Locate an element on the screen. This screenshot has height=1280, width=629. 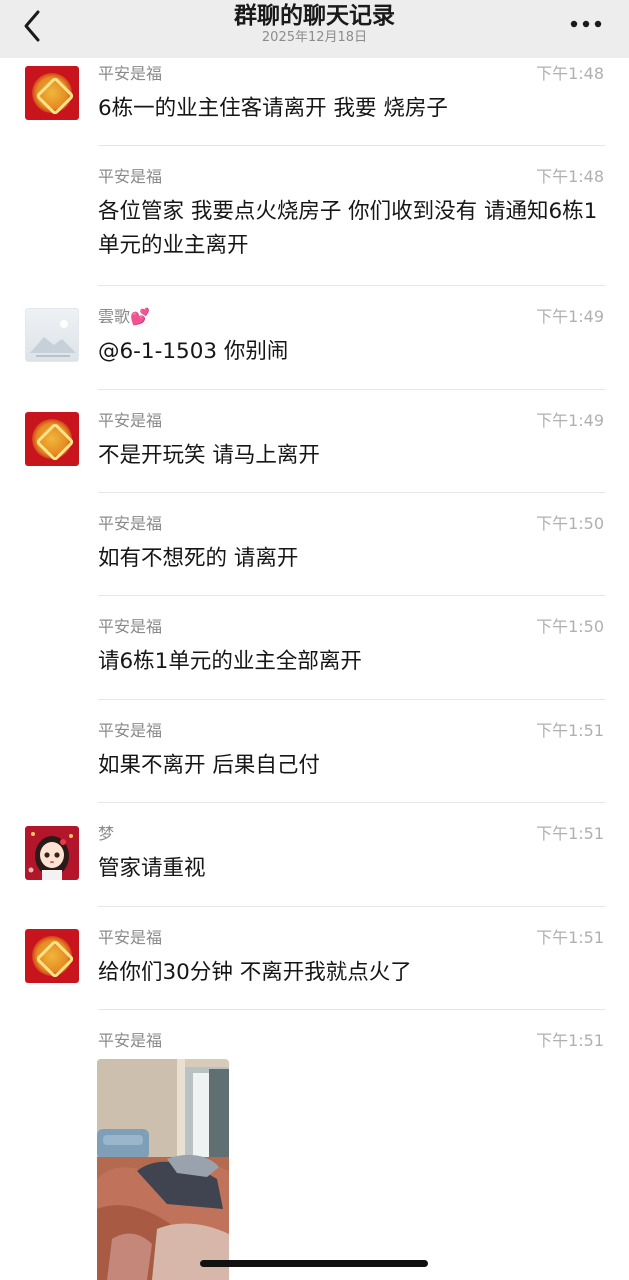
chat-message: 平安是福 下午1:50 如有不想死的 请离开 is located at coordinates (314, 544).